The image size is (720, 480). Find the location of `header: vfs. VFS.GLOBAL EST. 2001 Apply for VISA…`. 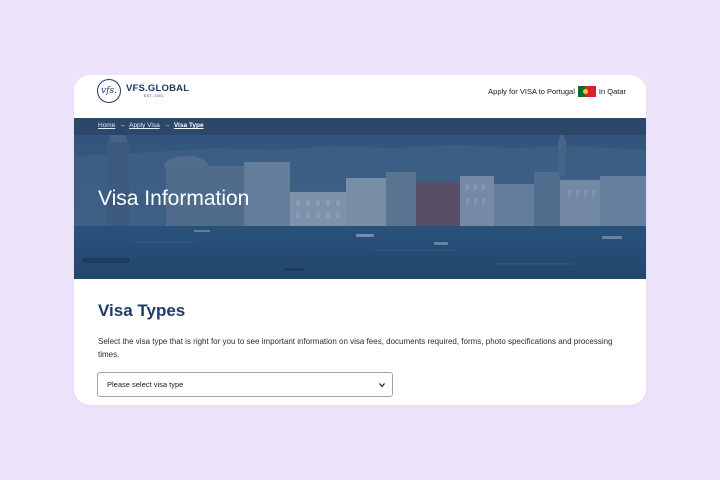

header: vfs. VFS.GLOBAL EST. 2001 Apply for VISA… is located at coordinates (360, 96).